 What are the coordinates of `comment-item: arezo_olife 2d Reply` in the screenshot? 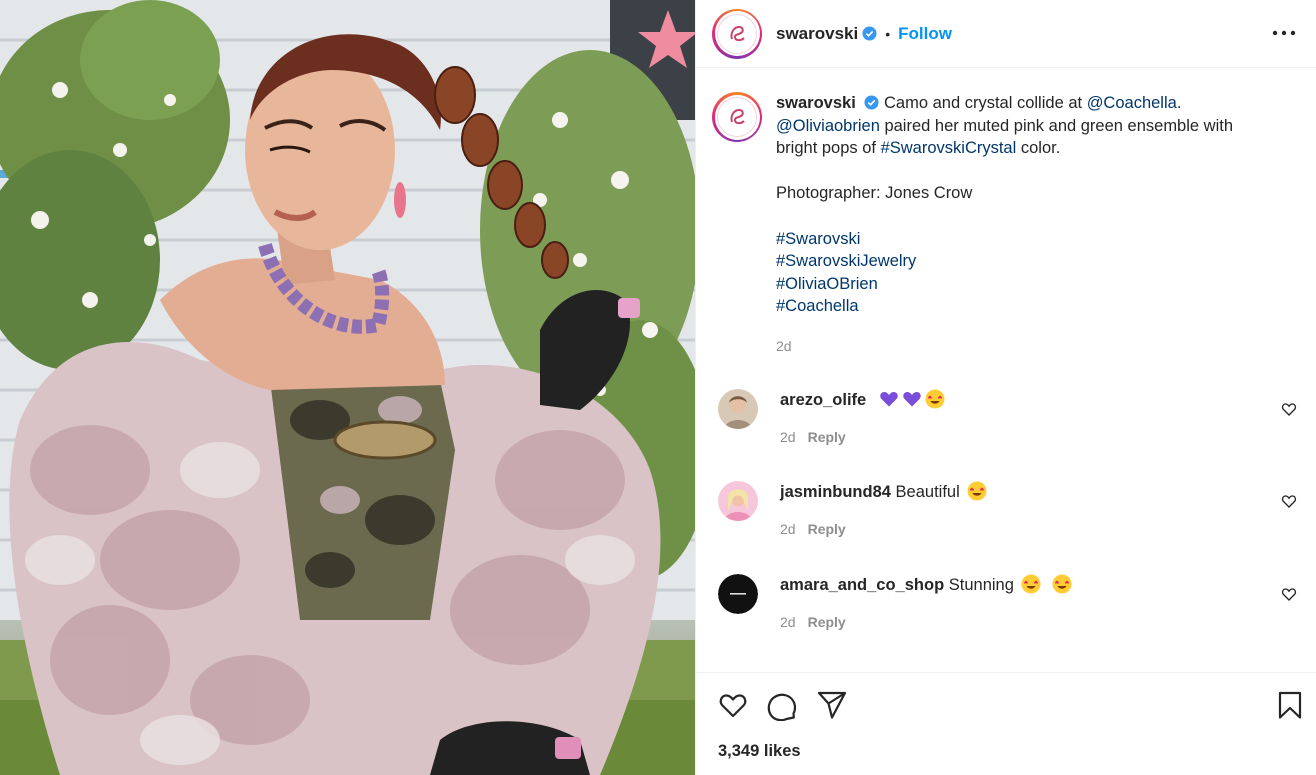 It's located at (1010, 417).